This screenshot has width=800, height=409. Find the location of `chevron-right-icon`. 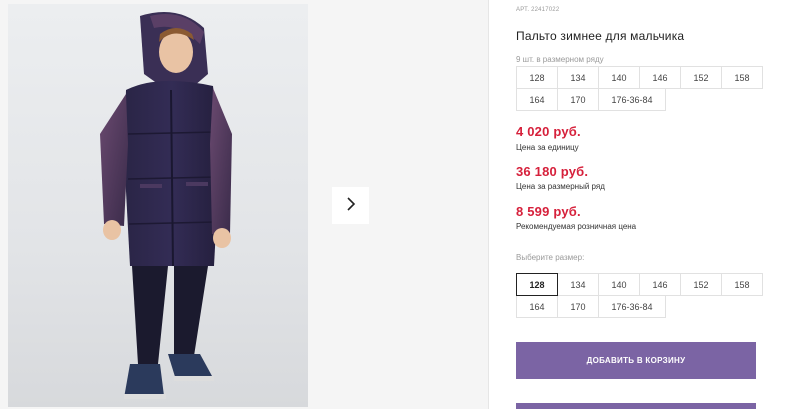

chevron-right-icon is located at coordinates (351, 205).